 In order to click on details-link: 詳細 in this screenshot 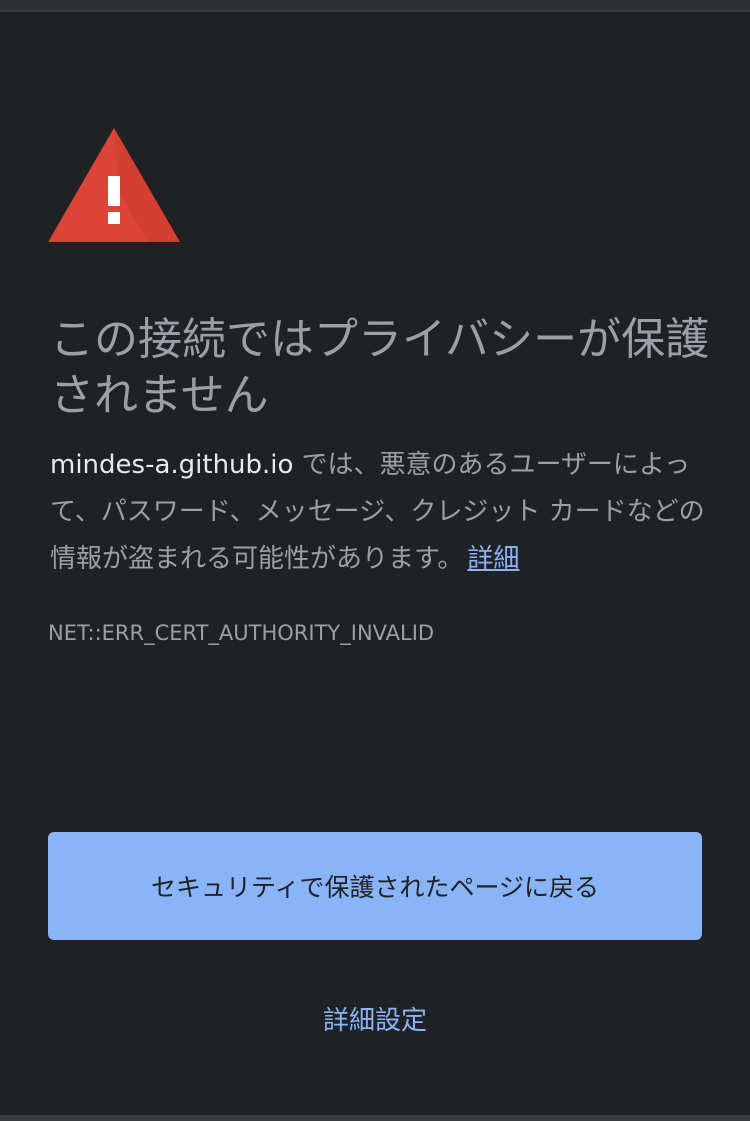, I will do `click(493, 559)`.